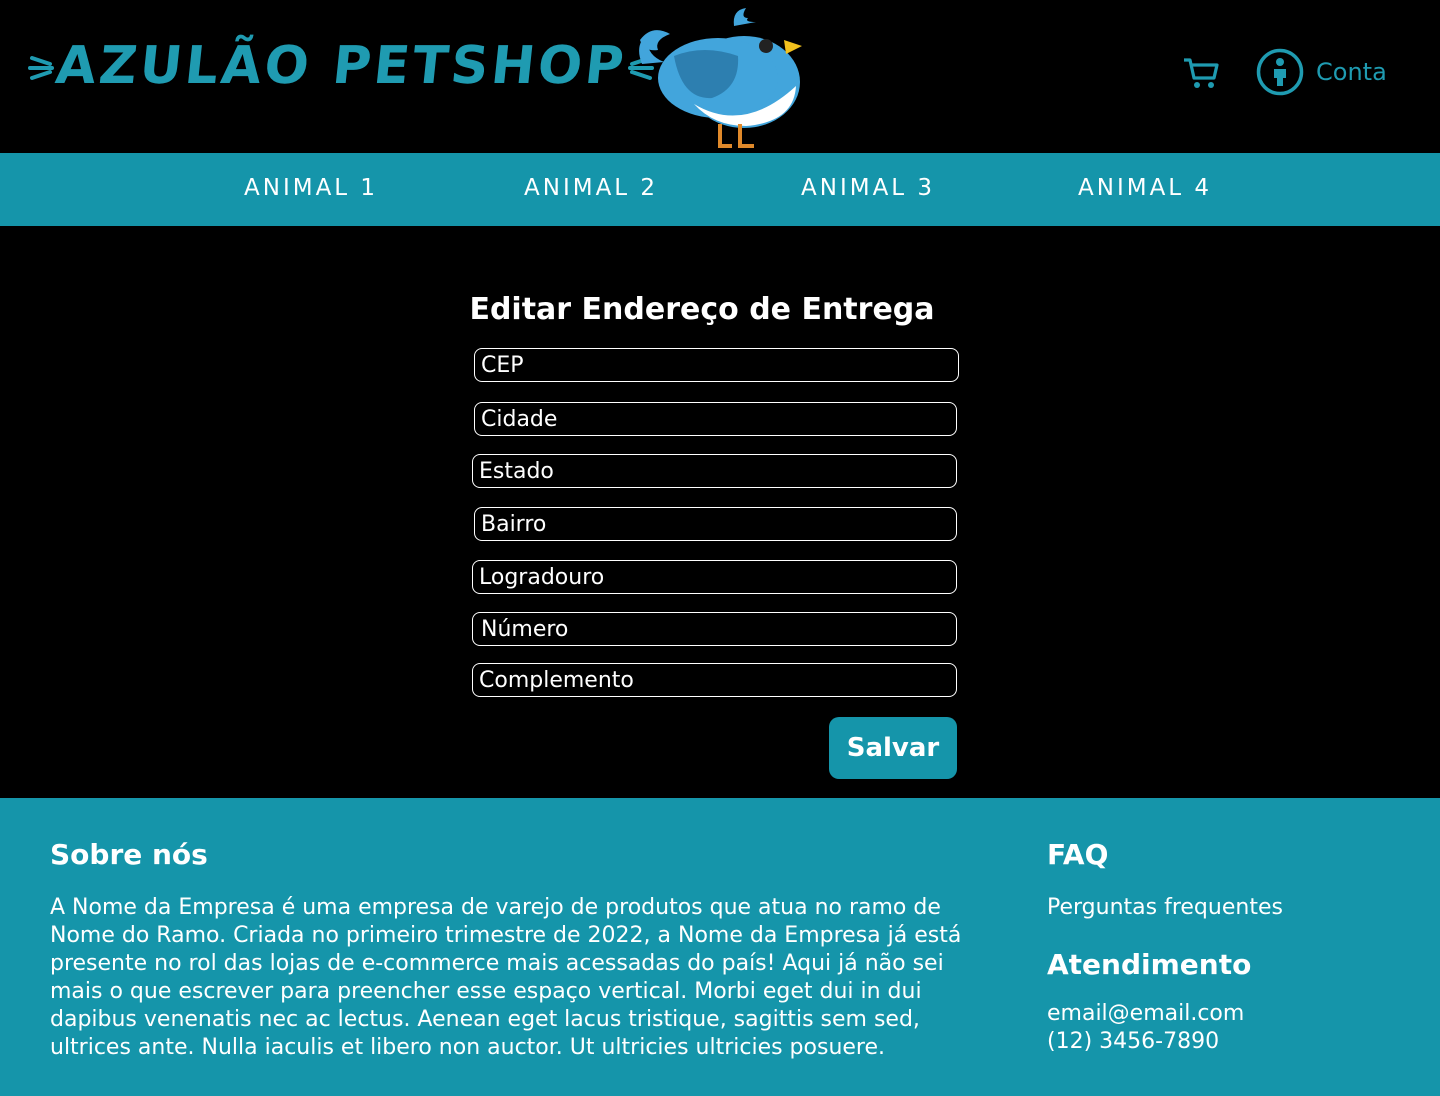  Describe the element at coordinates (1280, 72) in the screenshot. I see `person-circle-icon` at that location.